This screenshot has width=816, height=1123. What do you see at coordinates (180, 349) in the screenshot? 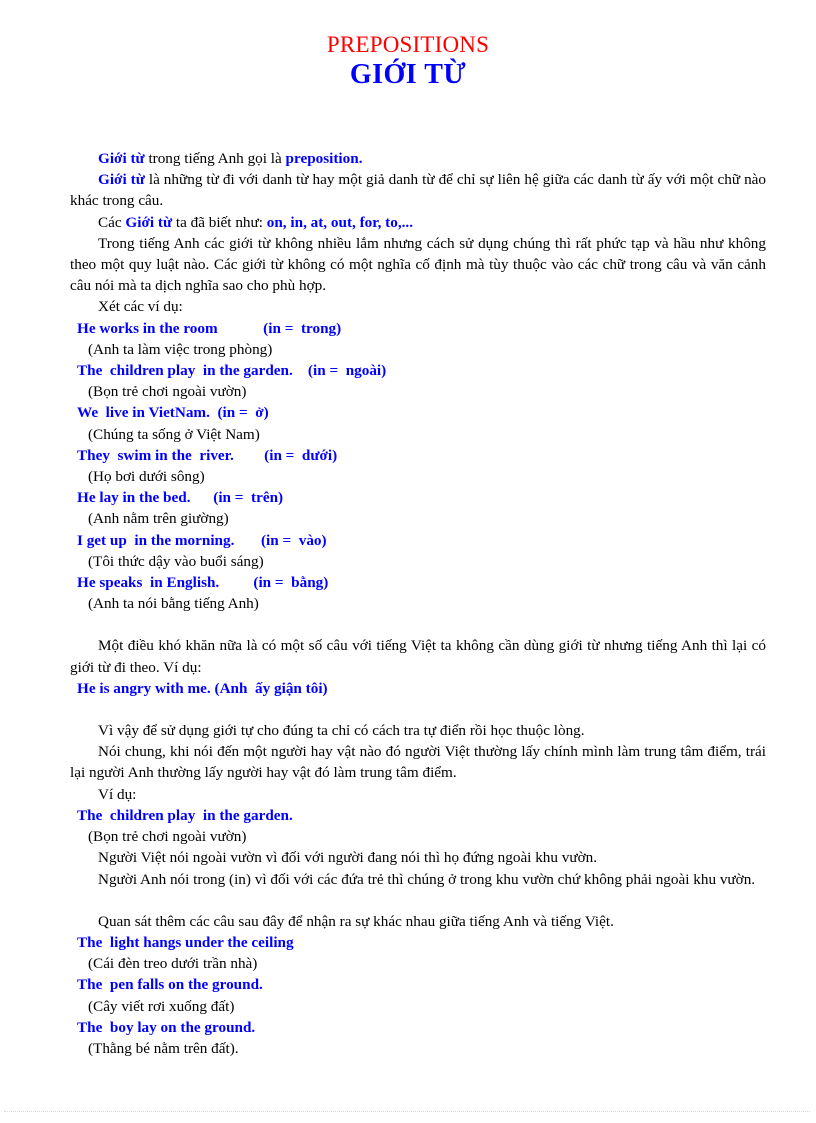
I see `example-translation: (Anh ta làm việc trong phòng)` at bounding box center [180, 349].